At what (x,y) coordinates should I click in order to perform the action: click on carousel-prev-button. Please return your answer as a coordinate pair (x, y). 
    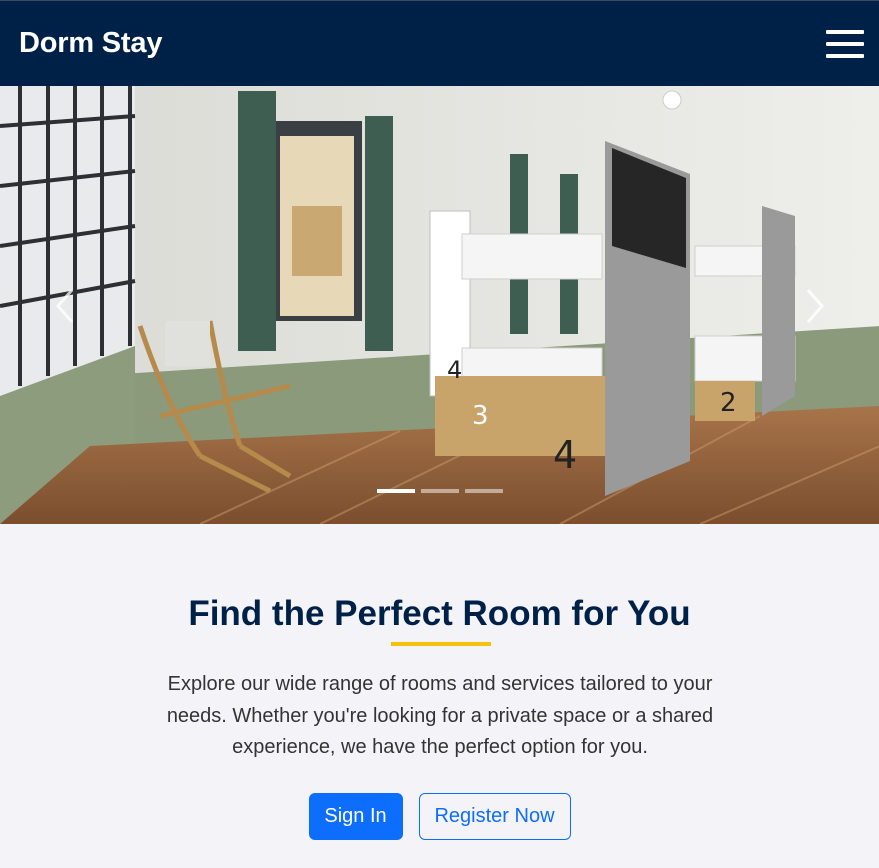
    Looking at the image, I should click on (65, 306).